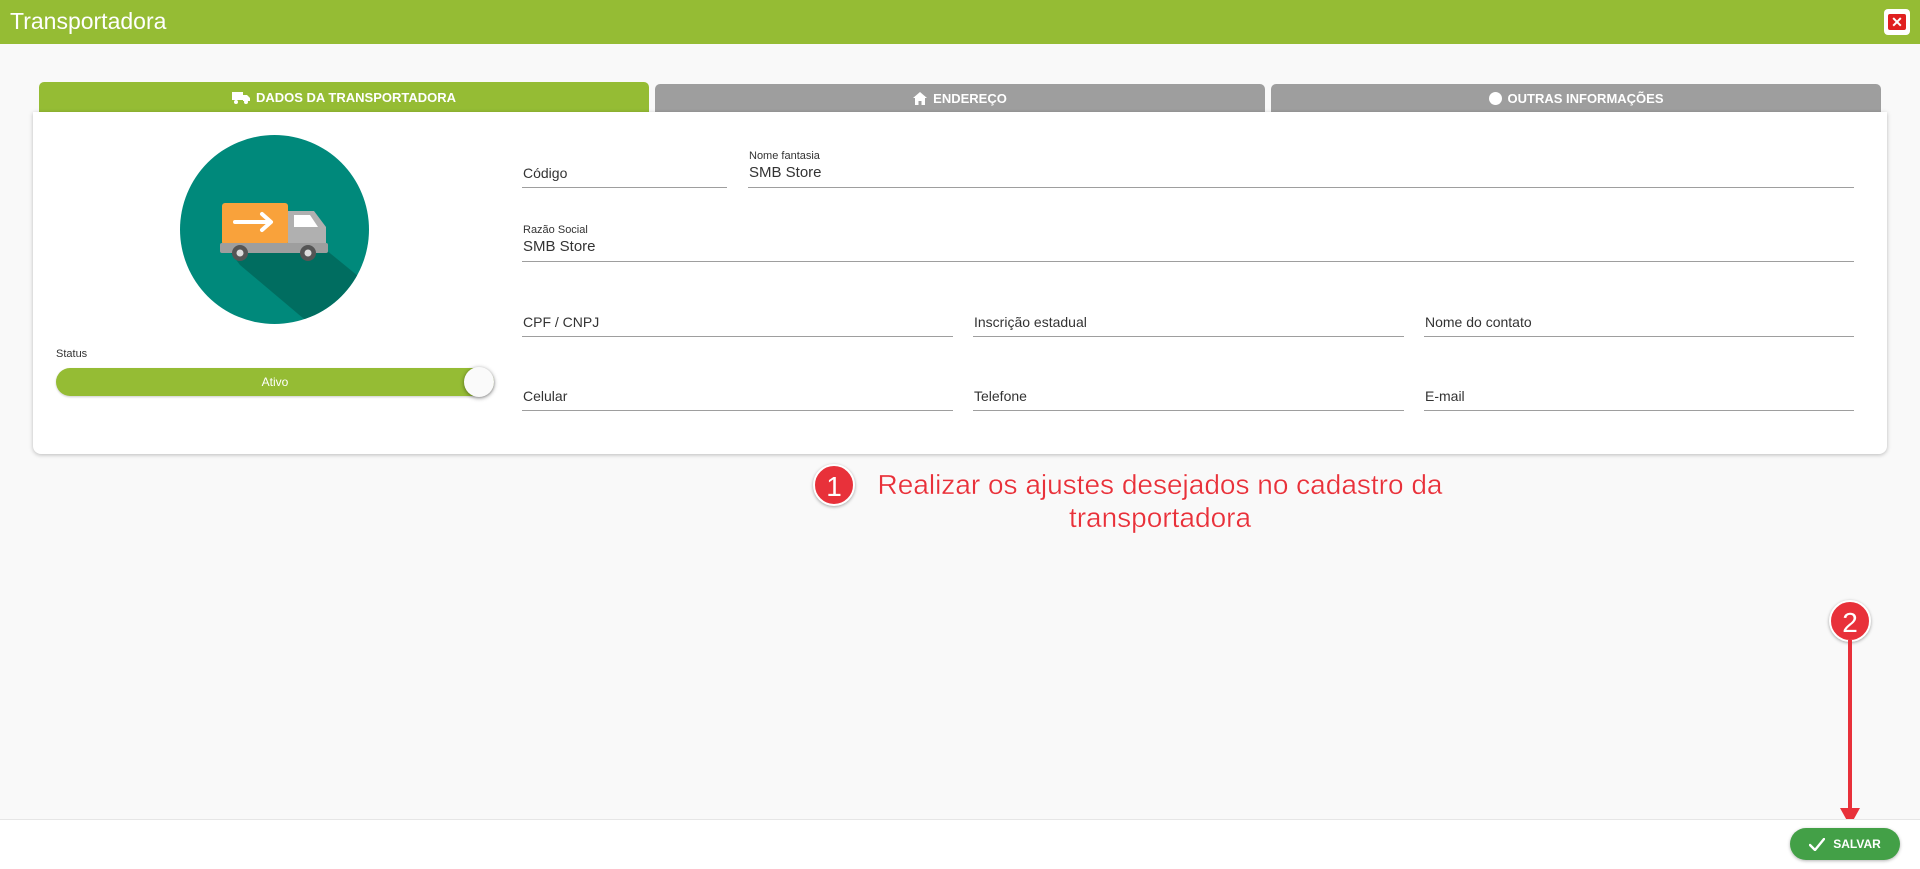 Image resolution: width=1920 pixels, height=869 pixels. I want to click on close-icon: ✕, so click(1897, 22).